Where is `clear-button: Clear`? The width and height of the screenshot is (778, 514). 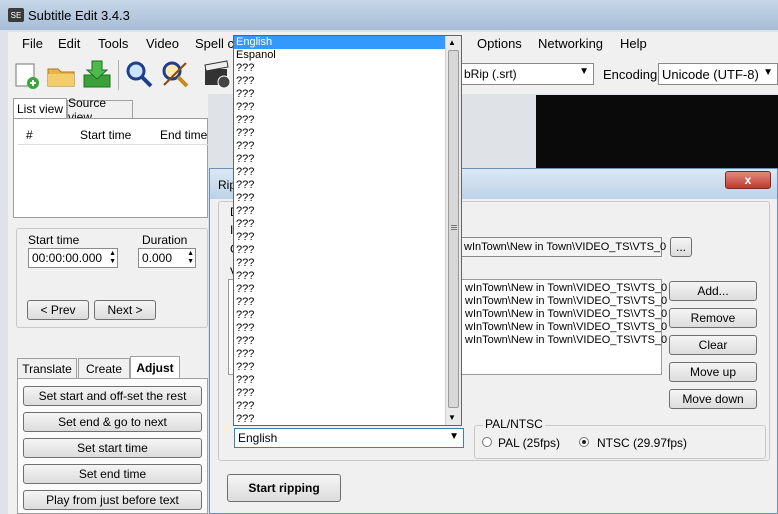
clear-button: Clear is located at coordinates (713, 345).